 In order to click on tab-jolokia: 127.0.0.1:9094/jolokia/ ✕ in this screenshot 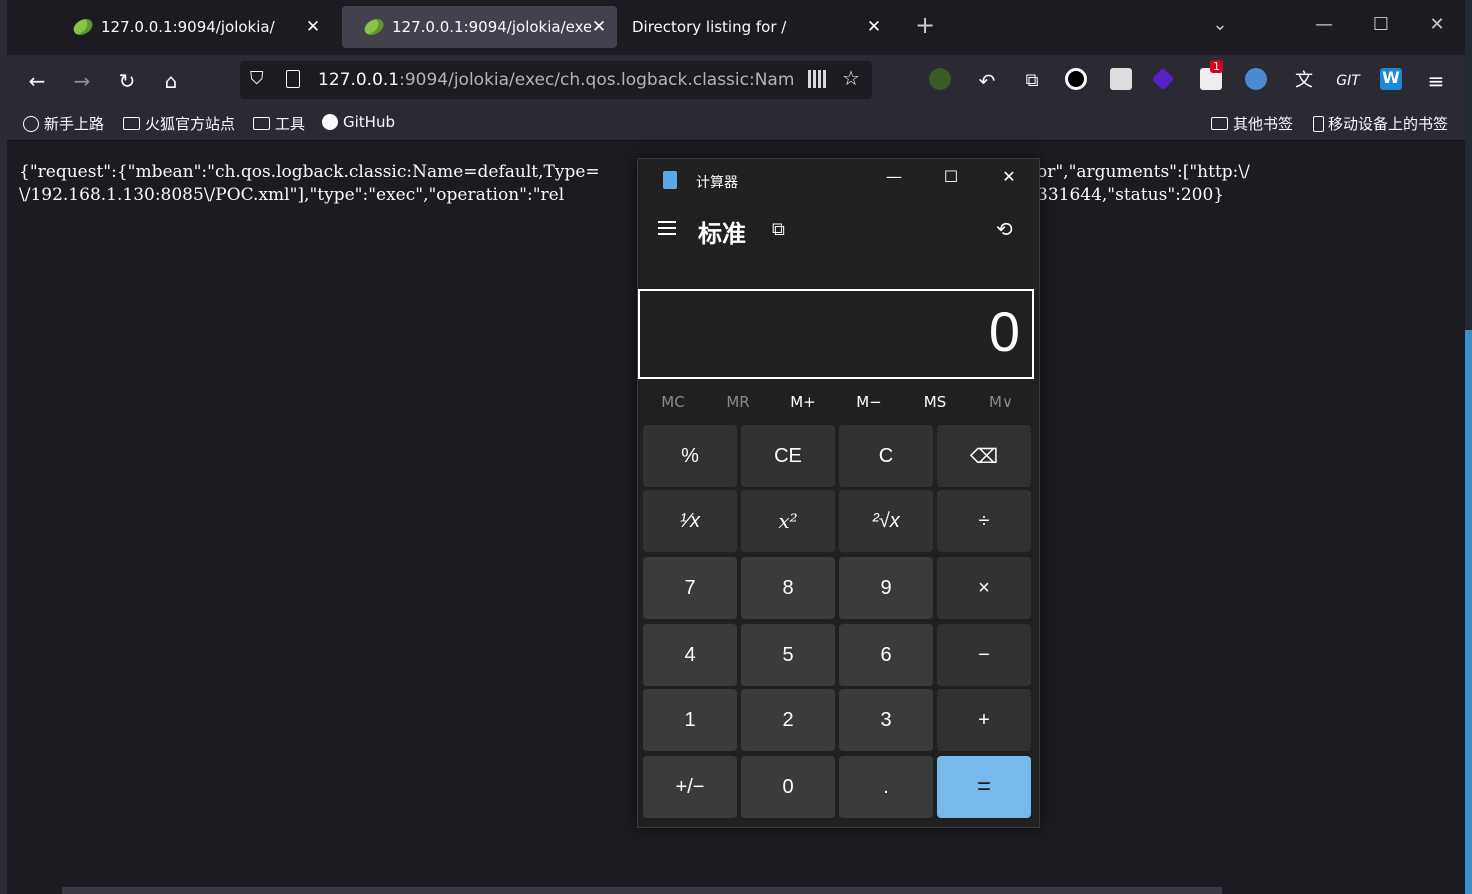, I will do `click(191, 27)`.